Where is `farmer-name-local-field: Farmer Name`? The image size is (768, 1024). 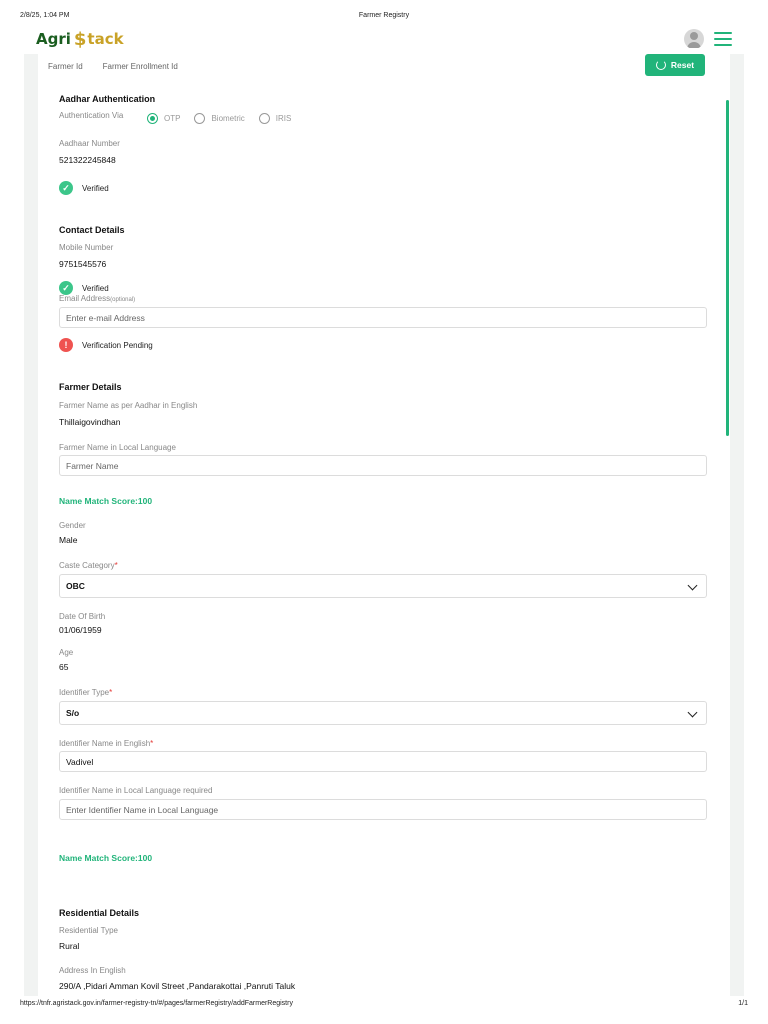 farmer-name-local-field: Farmer Name is located at coordinates (383, 465).